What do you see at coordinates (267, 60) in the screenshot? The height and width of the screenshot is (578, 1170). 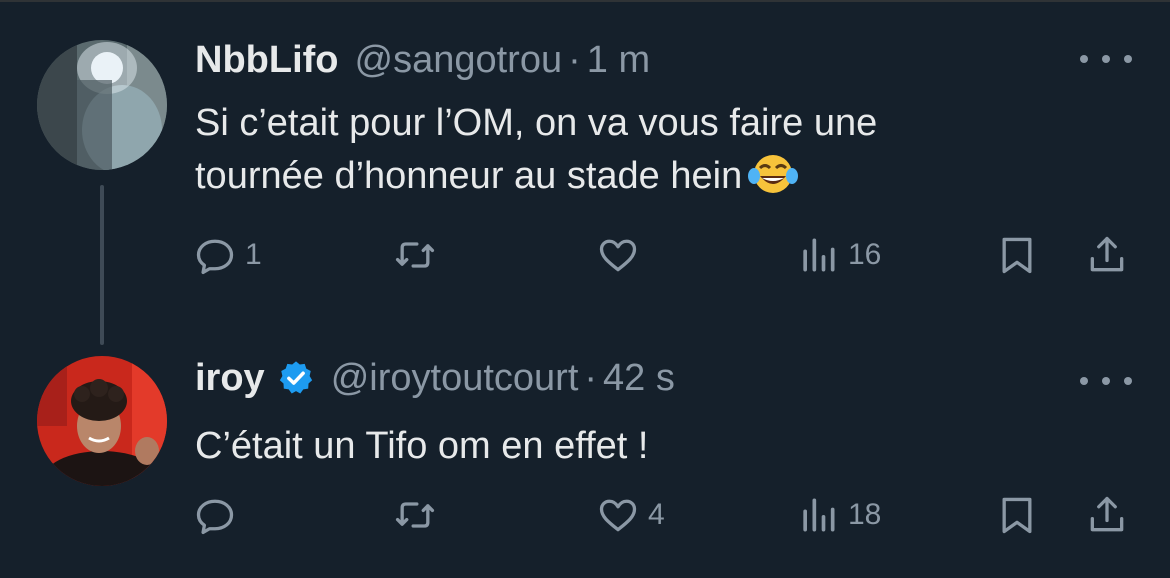 I see `display-name: NbbLifo` at bounding box center [267, 60].